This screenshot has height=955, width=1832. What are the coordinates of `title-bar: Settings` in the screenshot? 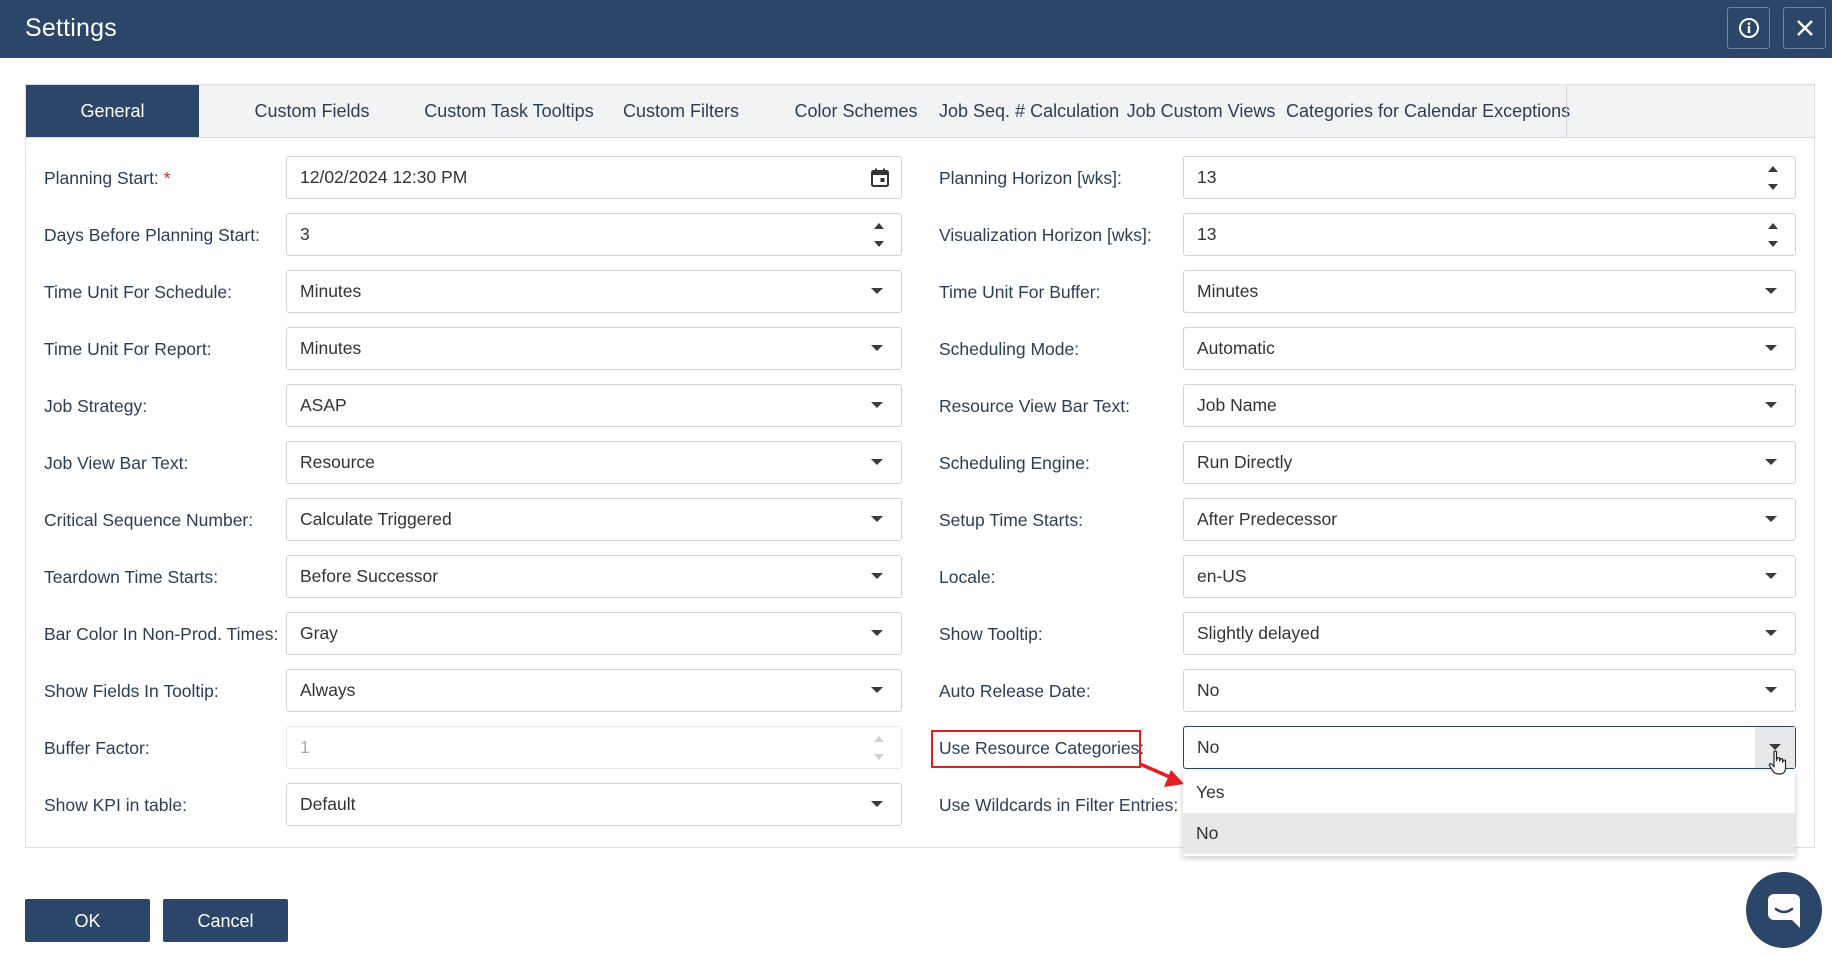 It's located at (916, 29).